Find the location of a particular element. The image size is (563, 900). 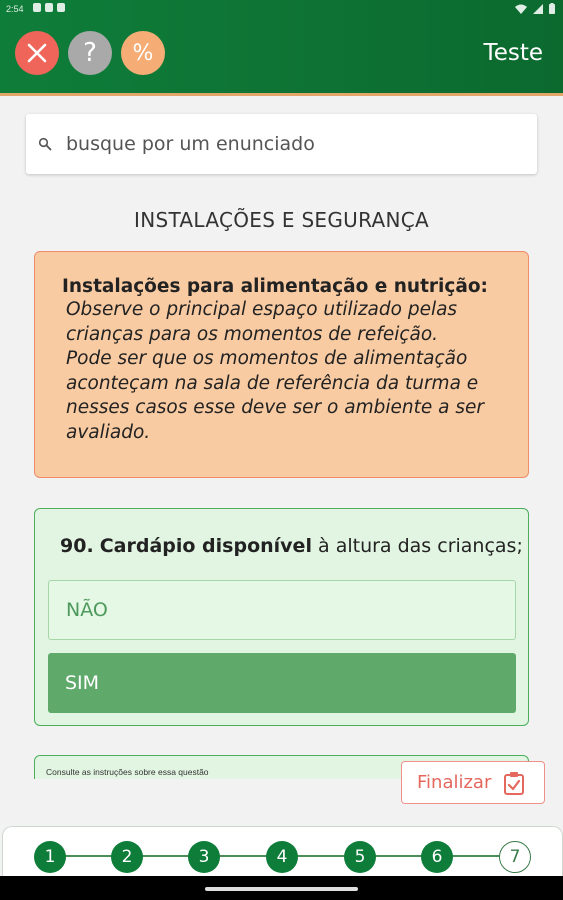

wifi-icon is located at coordinates (521, 9).